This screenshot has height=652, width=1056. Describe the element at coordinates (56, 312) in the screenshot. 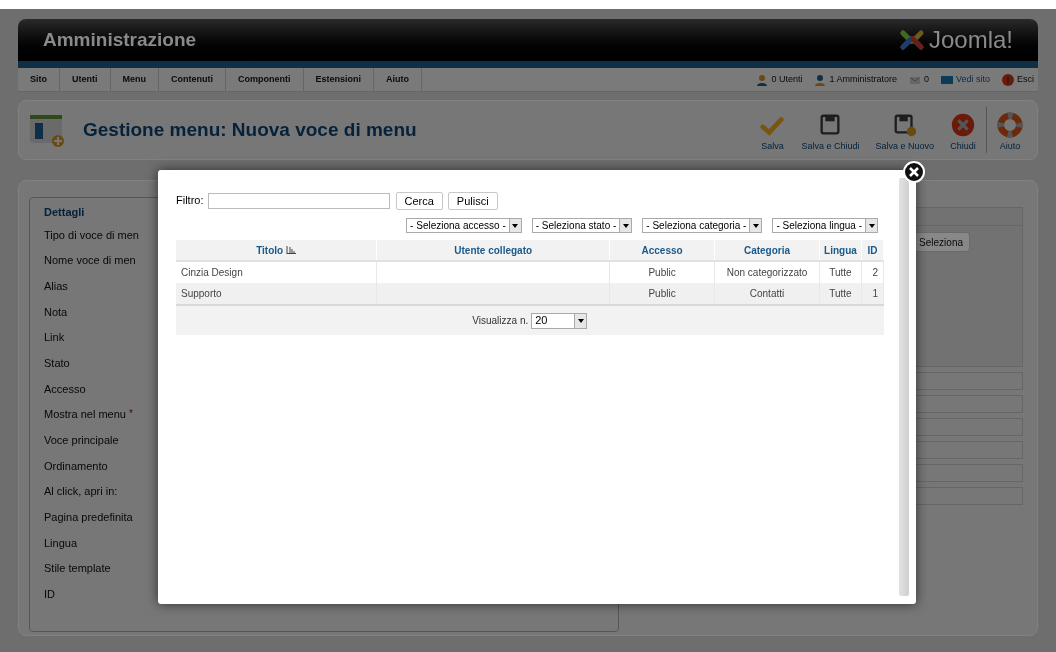

I see `field-label: Nota` at that location.